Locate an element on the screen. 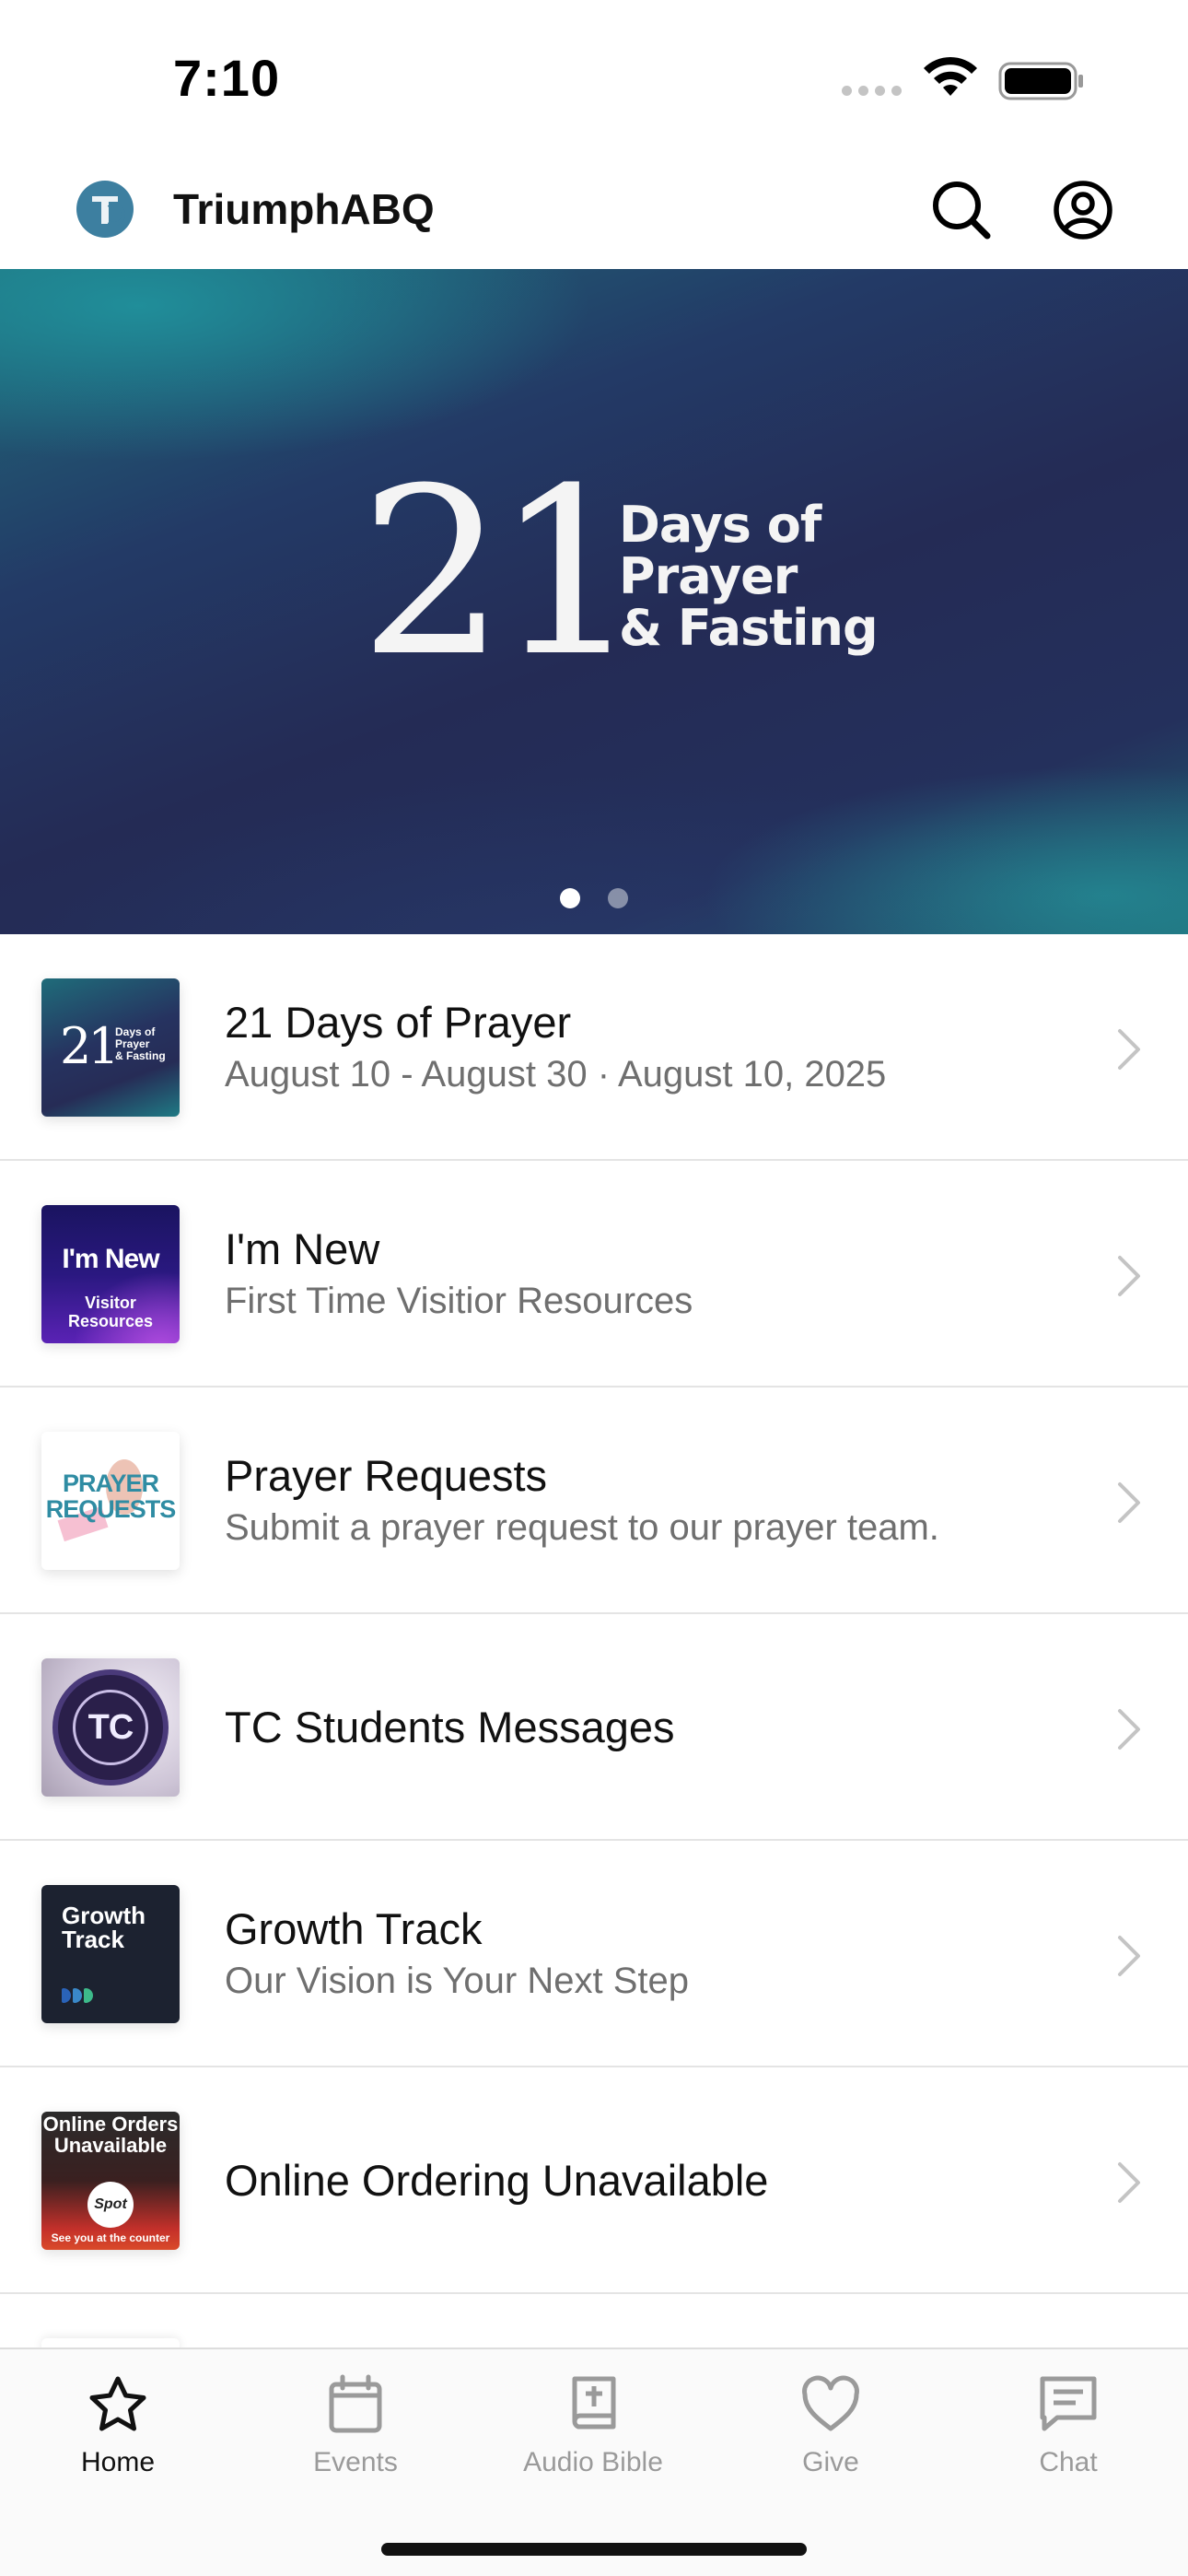 The height and width of the screenshot is (2576, 1188). hero-line-2: Prayer is located at coordinates (708, 576).